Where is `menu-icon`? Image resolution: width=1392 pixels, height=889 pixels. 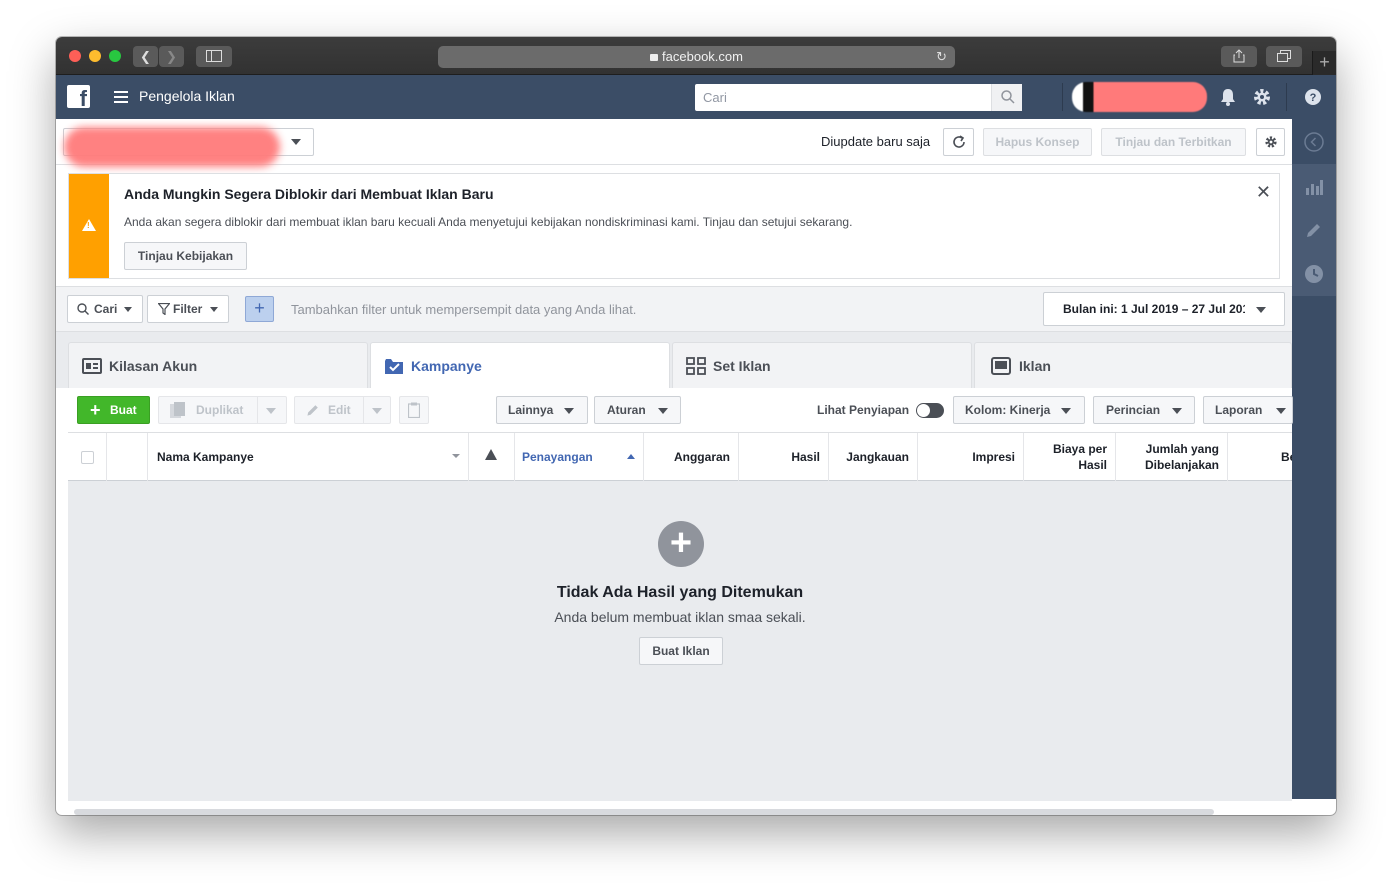
menu-icon is located at coordinates (121, 97).